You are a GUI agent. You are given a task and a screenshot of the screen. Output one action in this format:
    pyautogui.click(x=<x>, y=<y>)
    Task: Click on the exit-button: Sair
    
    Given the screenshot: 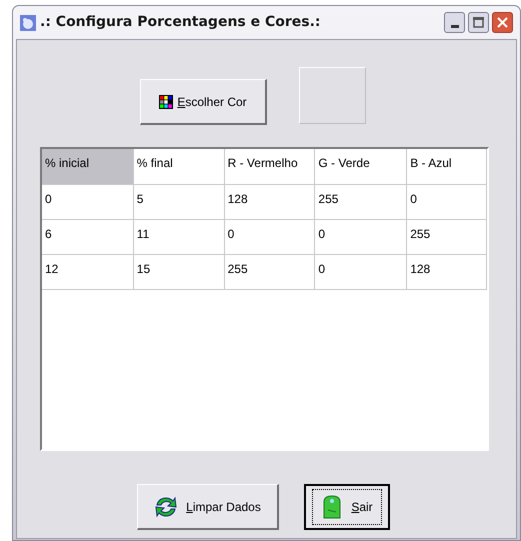 What is the action you would take?
    pyautogui.click(x=347, y=507)
    